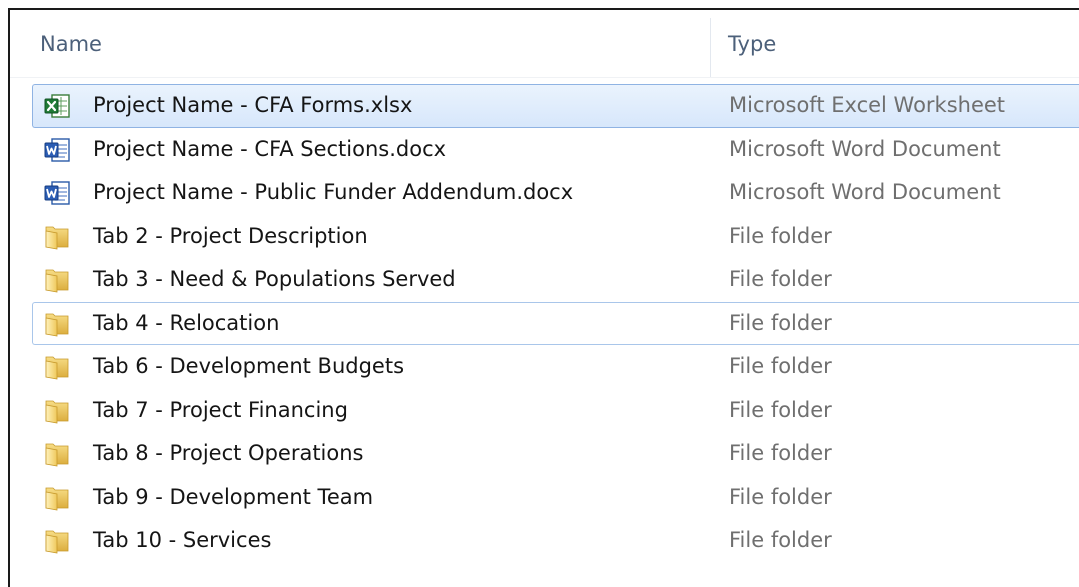 This screenshot has height=587, width=1079. I want to click on header-divider, so click(544, 77).